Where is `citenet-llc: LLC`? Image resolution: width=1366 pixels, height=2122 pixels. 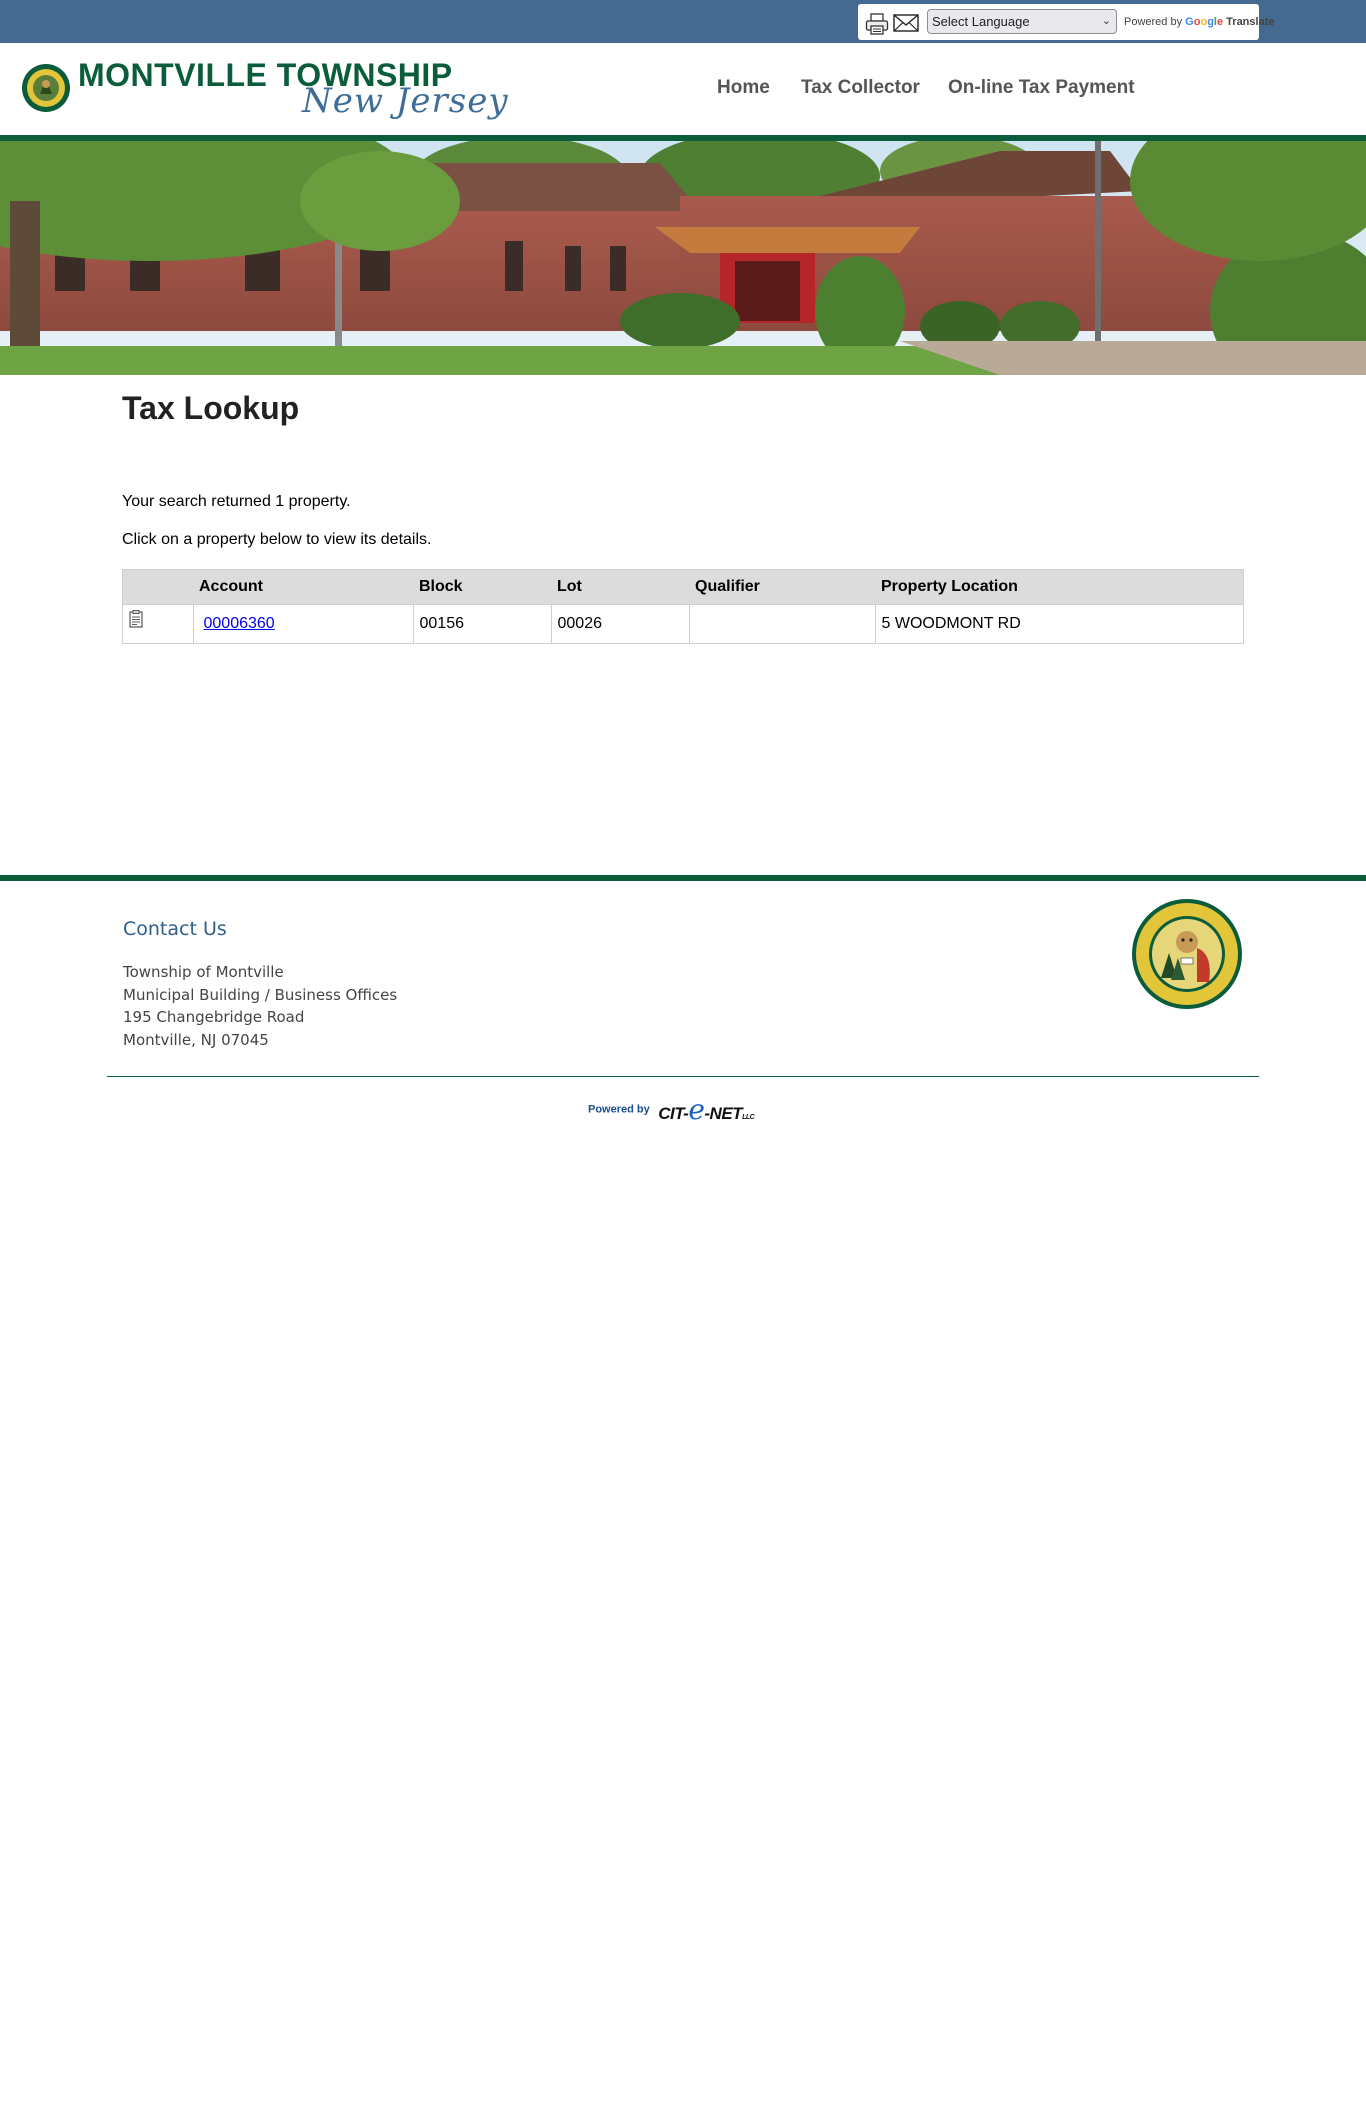
citenet-llc: LLC is located at coordinates (748, 1117).